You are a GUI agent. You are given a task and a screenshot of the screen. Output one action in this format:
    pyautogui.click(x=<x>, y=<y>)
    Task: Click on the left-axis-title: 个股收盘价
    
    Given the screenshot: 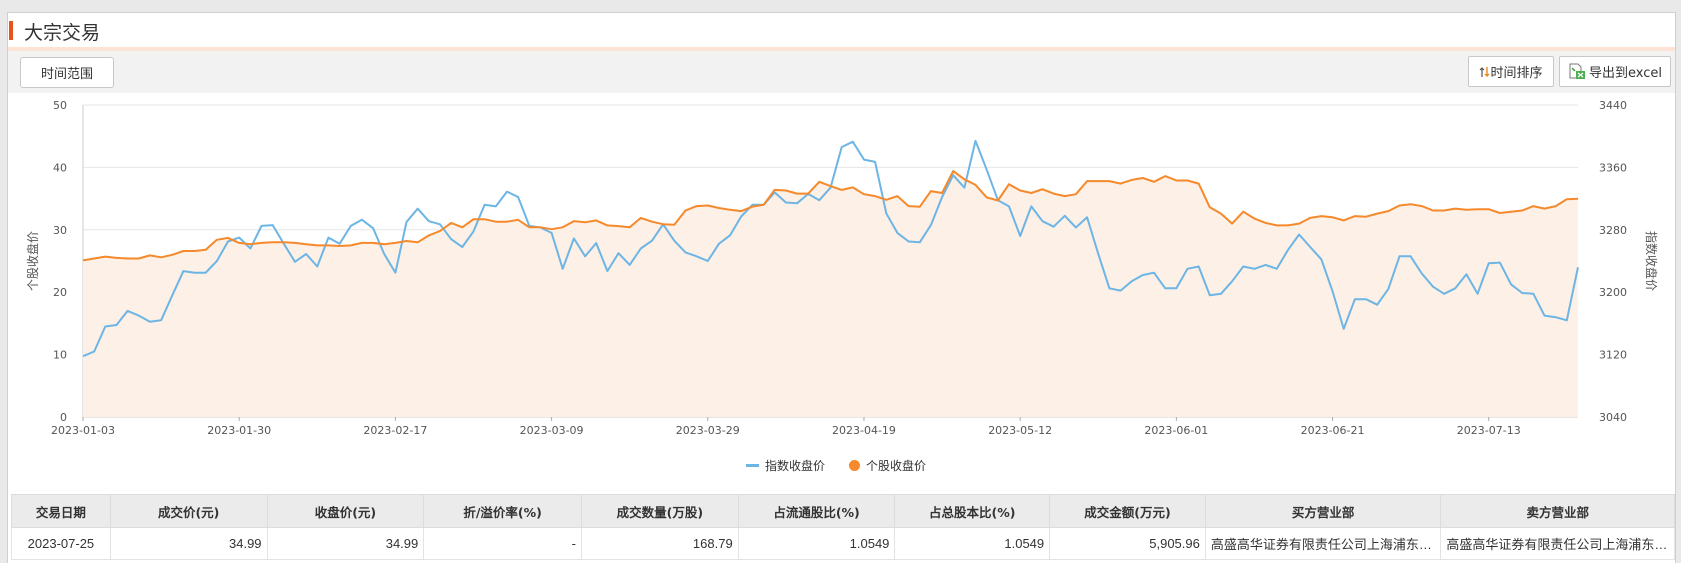 What is the action you would take?
    pyautogui.click(x=32, y=261)
    